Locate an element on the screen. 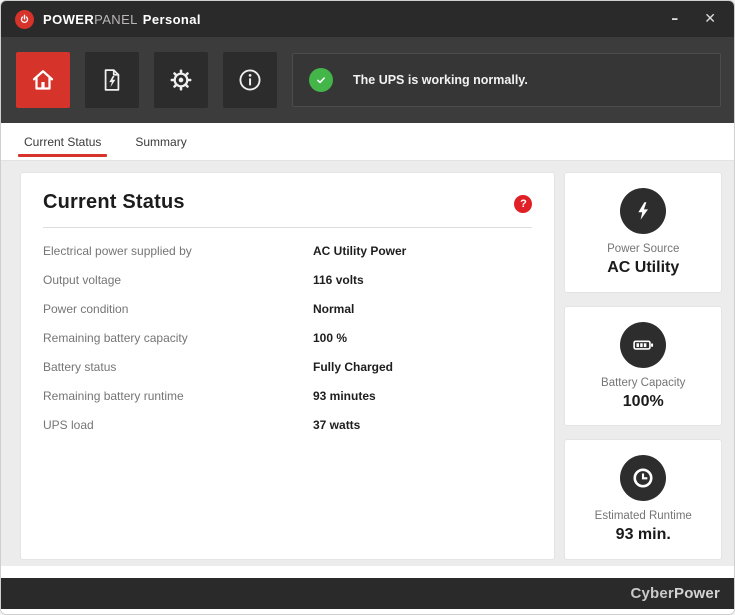 Image resolution: width=735 pixels, height=615 pixels. card-battery-capacity: Battery Capacity 100% is located at coordinates (643, 366).